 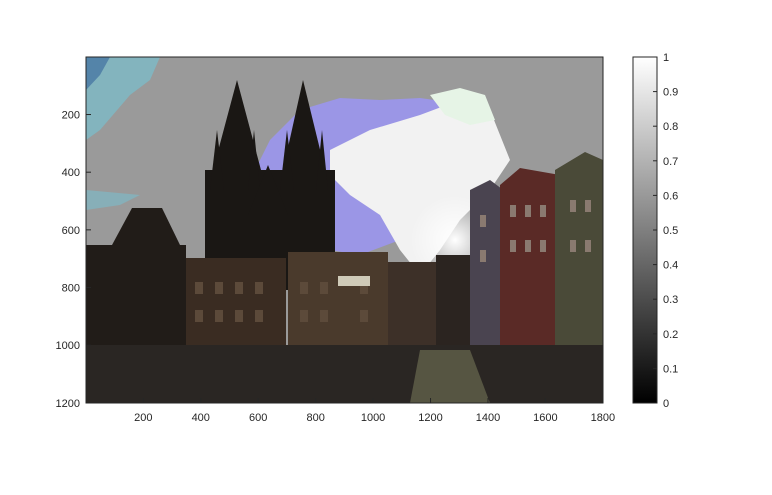 I want to click on colorbar-tick-label: 0.2, so click(x=670, y=335).